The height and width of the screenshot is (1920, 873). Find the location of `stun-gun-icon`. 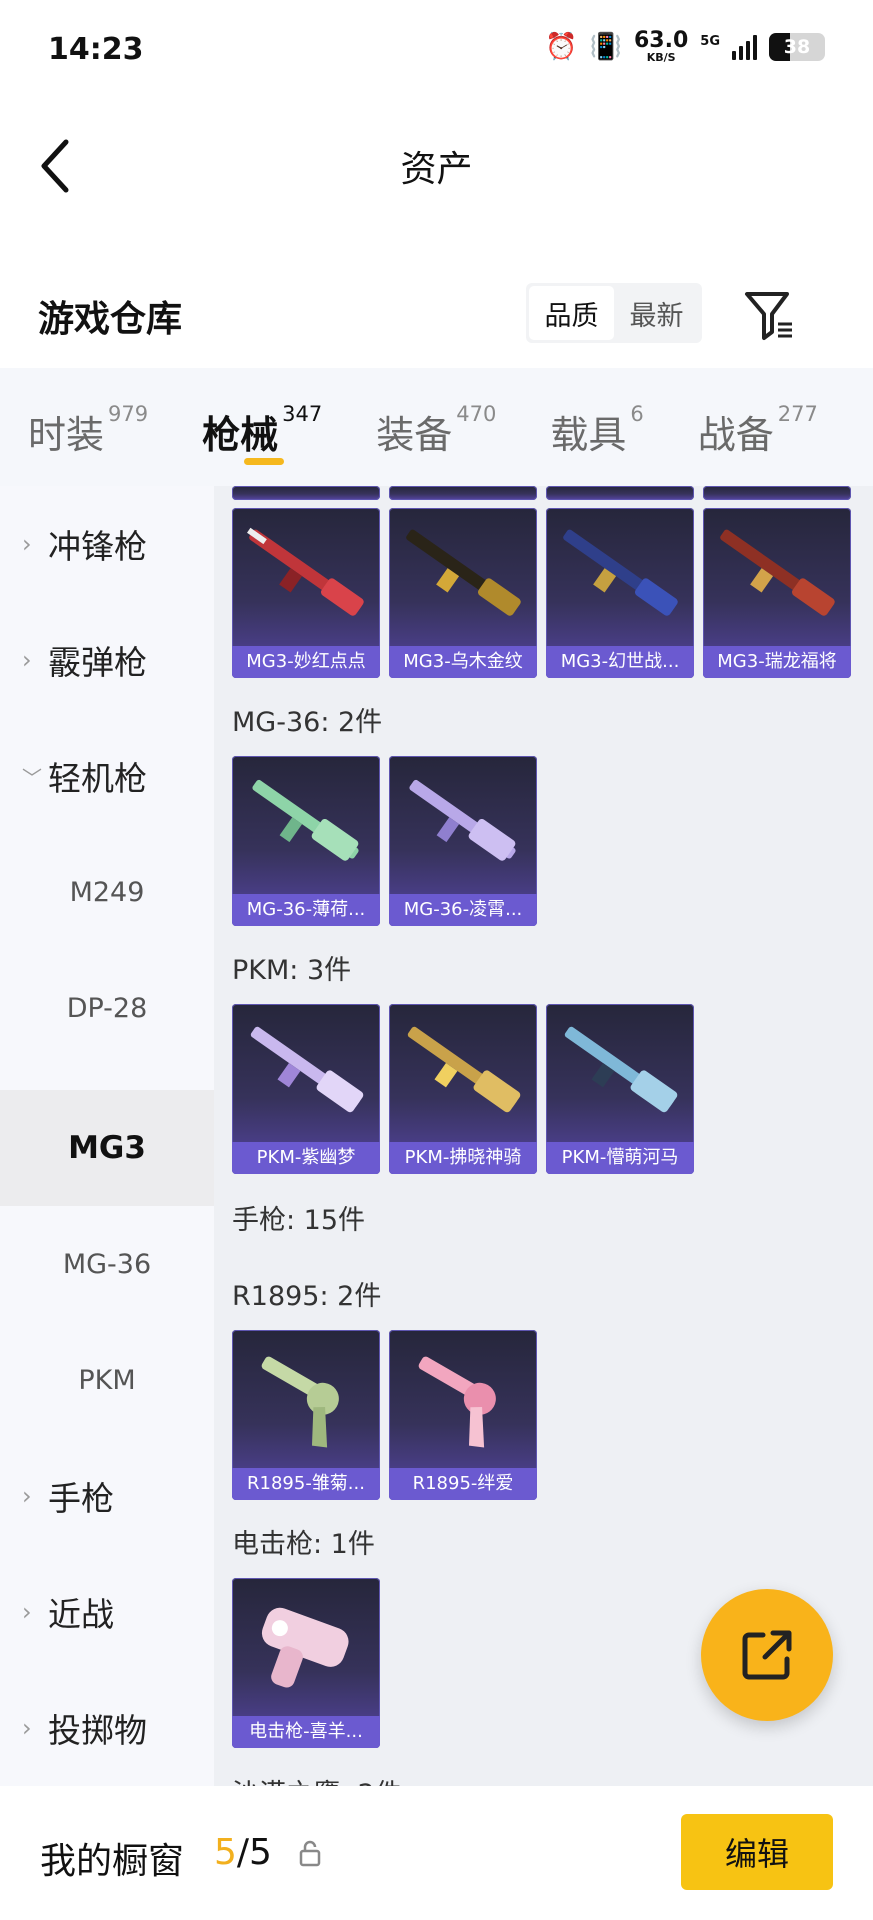

stun-gun-icon is located at coordinates (305, 1647).